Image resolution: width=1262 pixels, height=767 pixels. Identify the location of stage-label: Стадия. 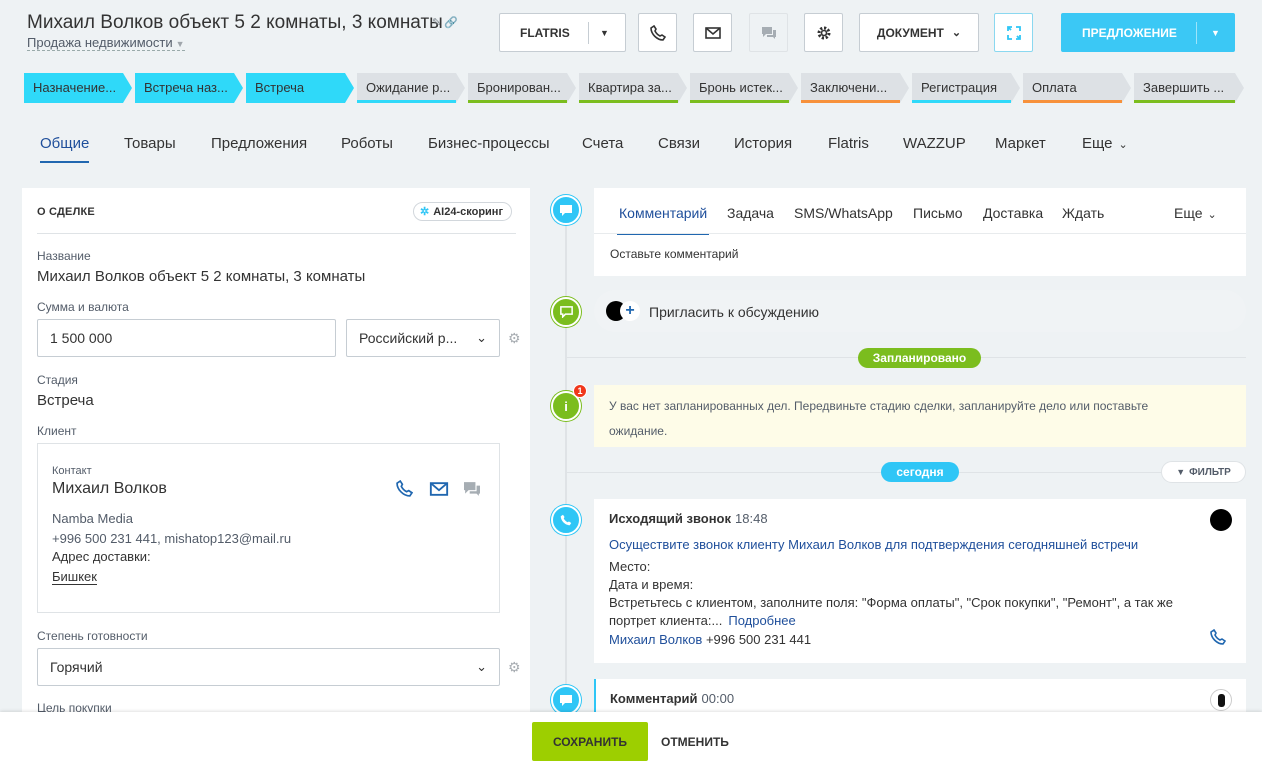
(57, 380).